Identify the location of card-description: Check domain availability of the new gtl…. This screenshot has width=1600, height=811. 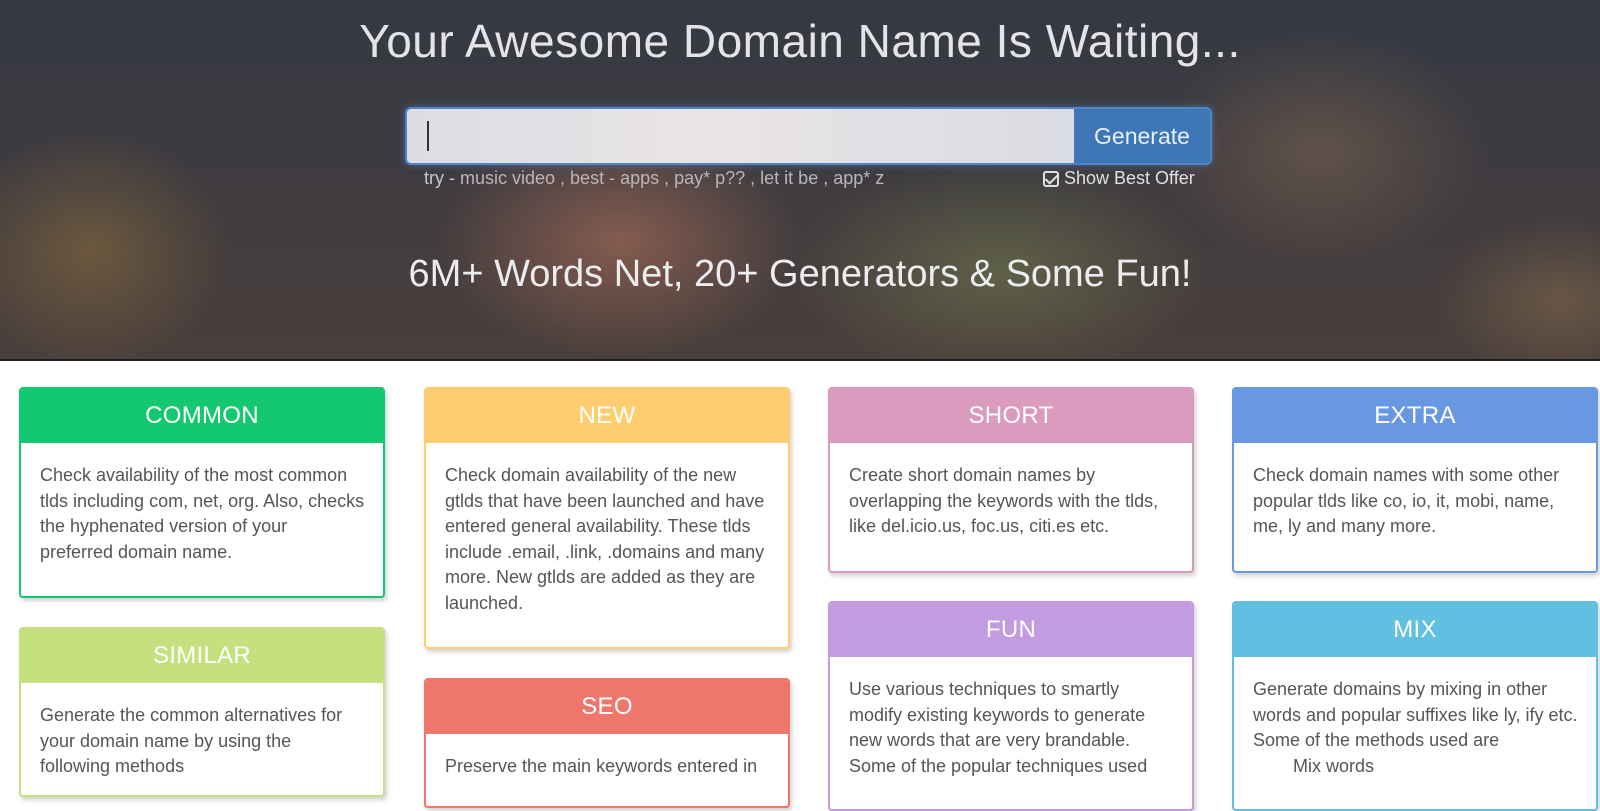
(605, 539).